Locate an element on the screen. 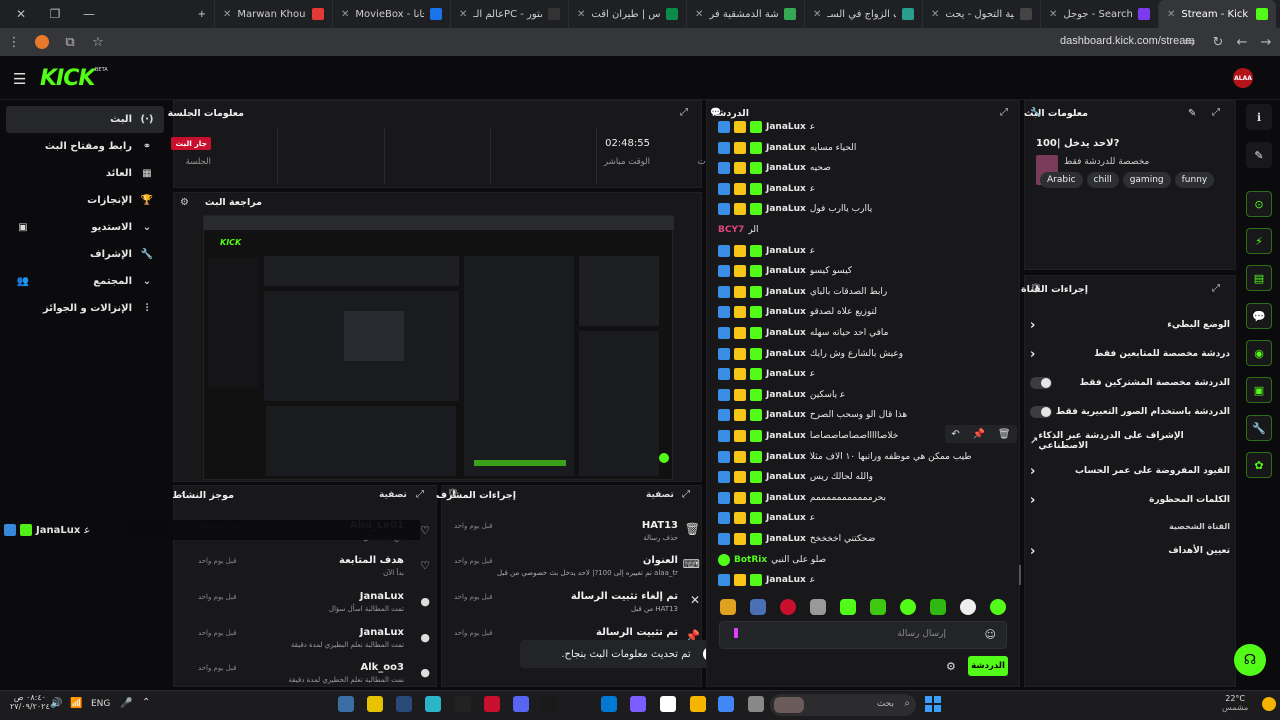  clock: ٠٨:٤٠ ص ٢٧/٠٩/٢٠٢٤ is located at coordinates (30, 702).